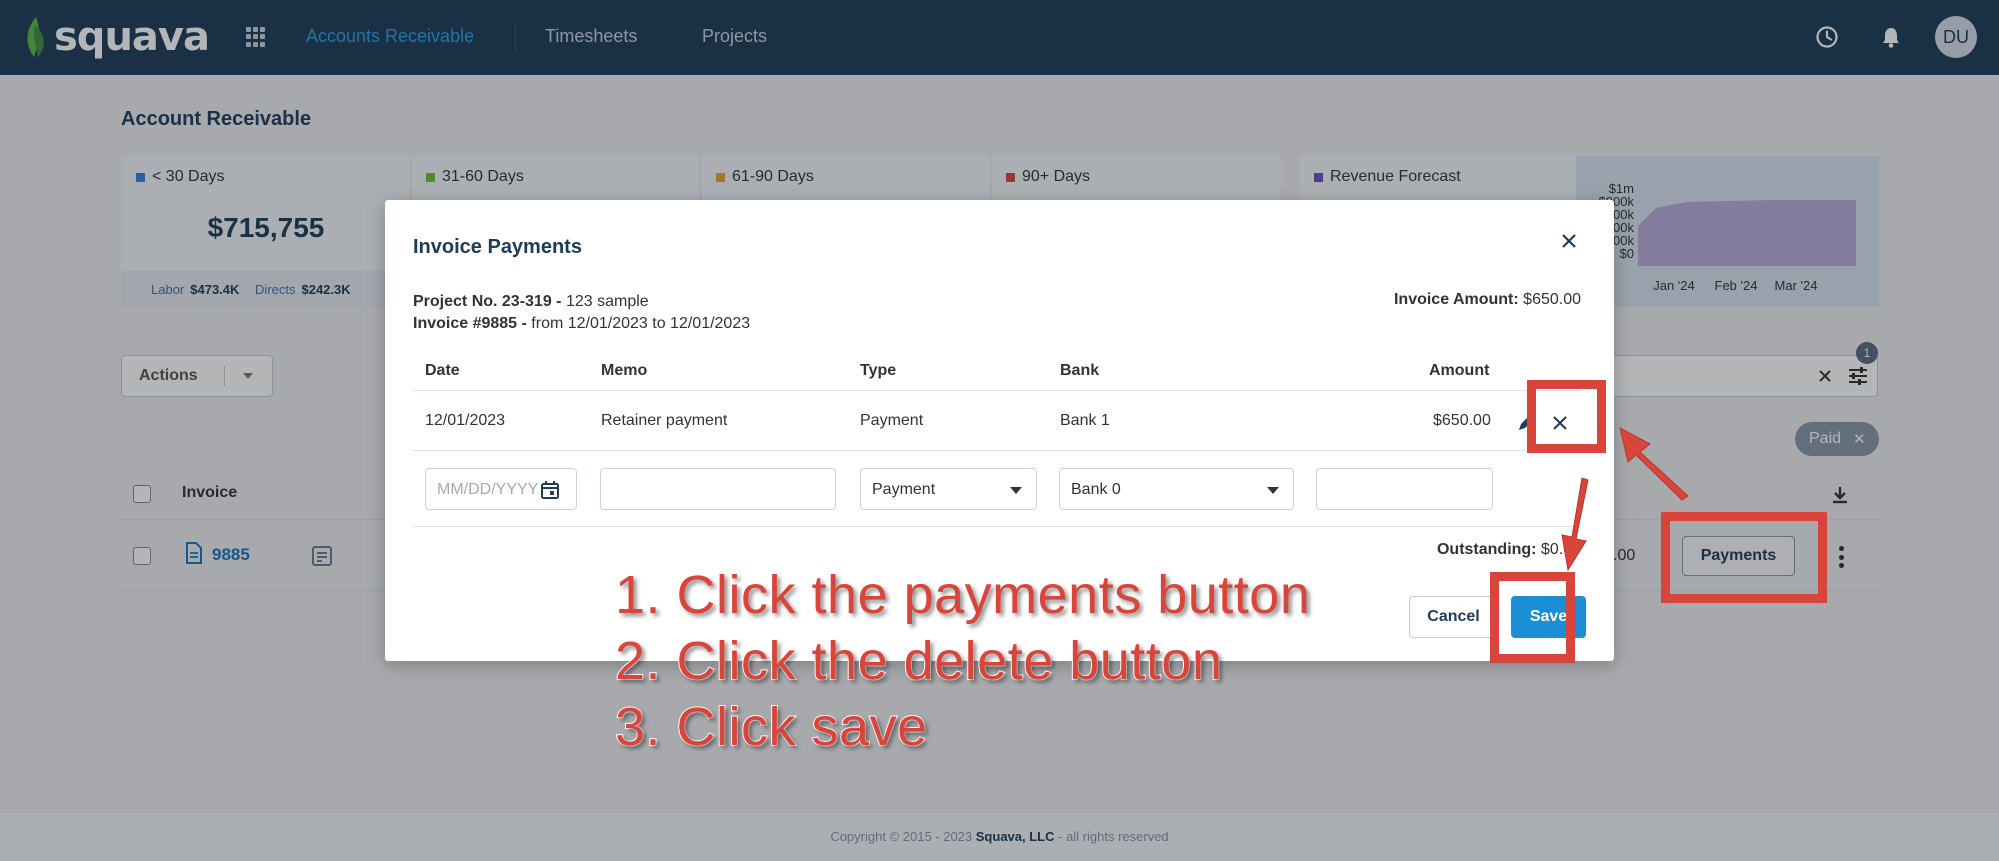 This screenshot has width=1999, height=861. Describe the element at coordinates (771, 727) in the screenshot. I see `instruction-step-3: 3. Click save` at that location.